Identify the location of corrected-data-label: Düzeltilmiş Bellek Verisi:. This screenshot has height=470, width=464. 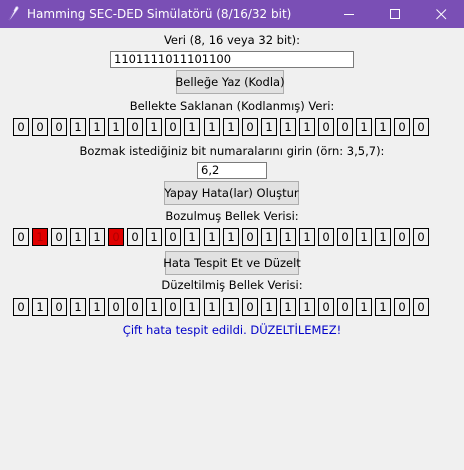
(232, 285).